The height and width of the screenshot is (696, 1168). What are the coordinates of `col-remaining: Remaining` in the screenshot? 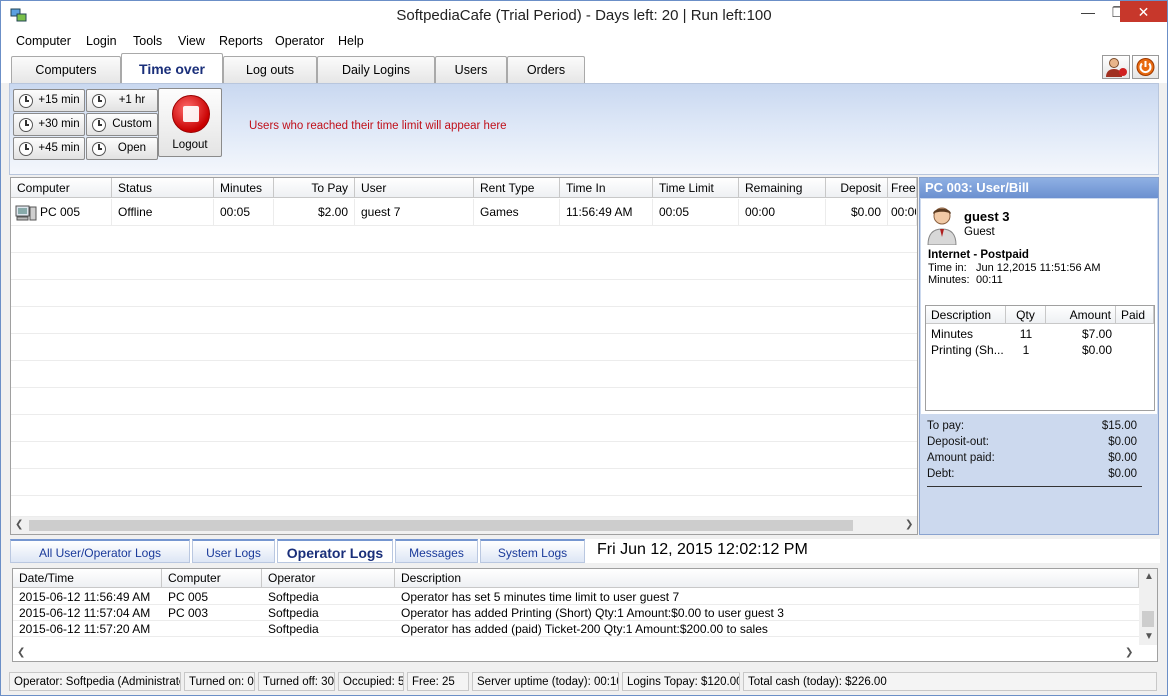 It's located at (782, 188).